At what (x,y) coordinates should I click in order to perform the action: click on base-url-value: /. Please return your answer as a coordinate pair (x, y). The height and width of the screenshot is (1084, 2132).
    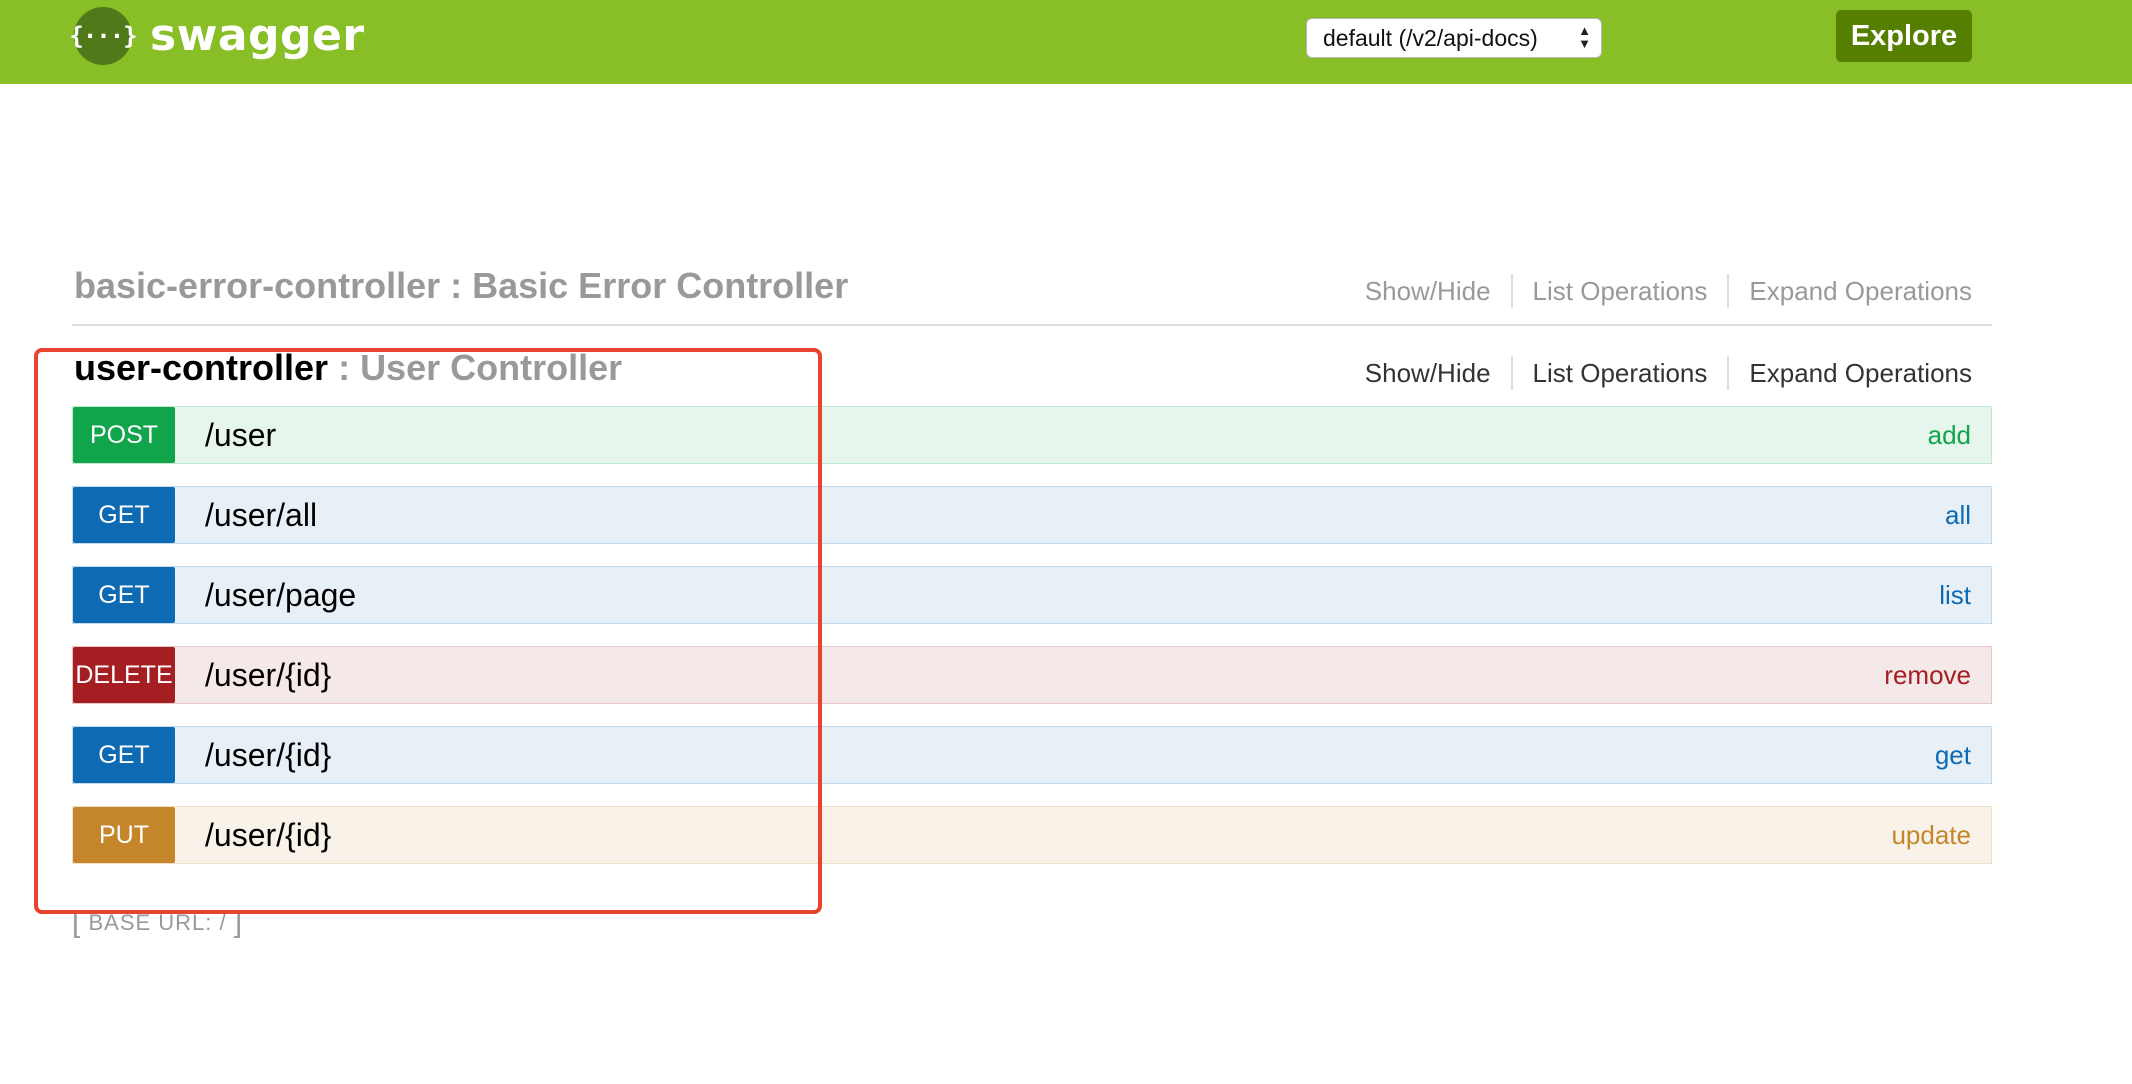
    Looking at the image, I should click on (223, 922).